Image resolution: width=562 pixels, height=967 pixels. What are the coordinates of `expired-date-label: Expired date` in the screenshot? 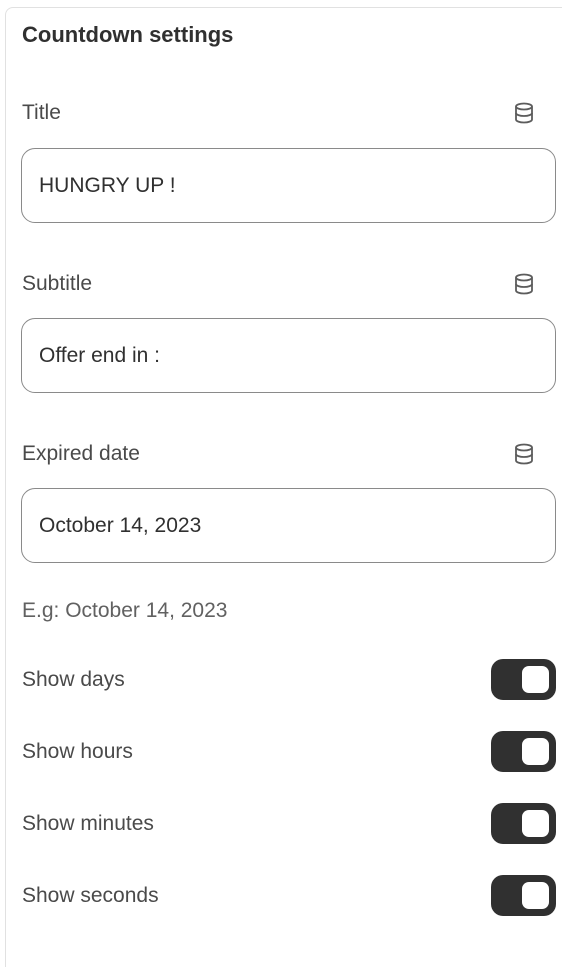 It's located at (81, 453).